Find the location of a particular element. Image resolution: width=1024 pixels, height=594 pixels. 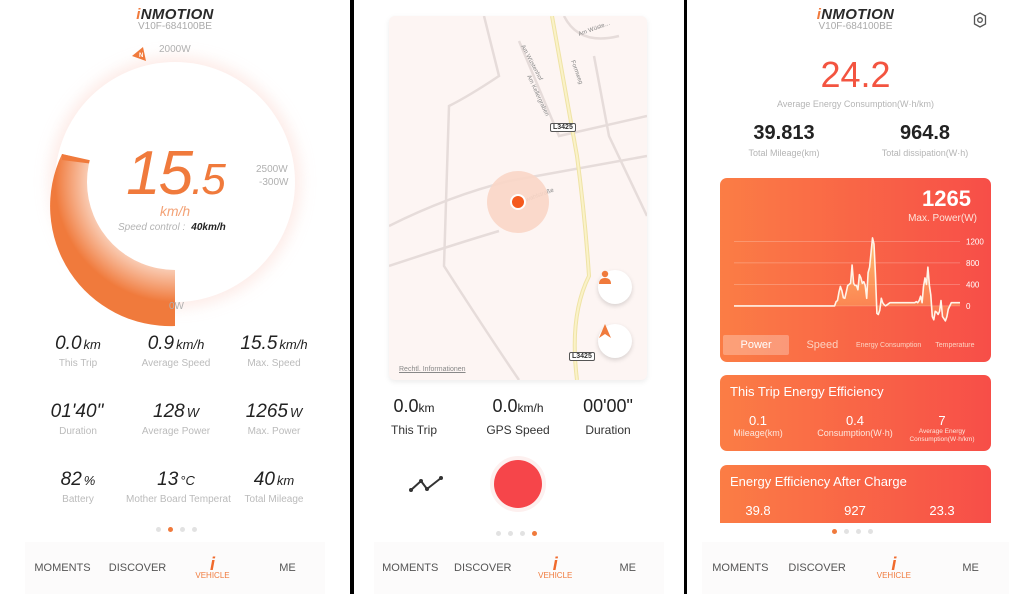

navigation-arrow-icon is located at coordinates (605, 331).